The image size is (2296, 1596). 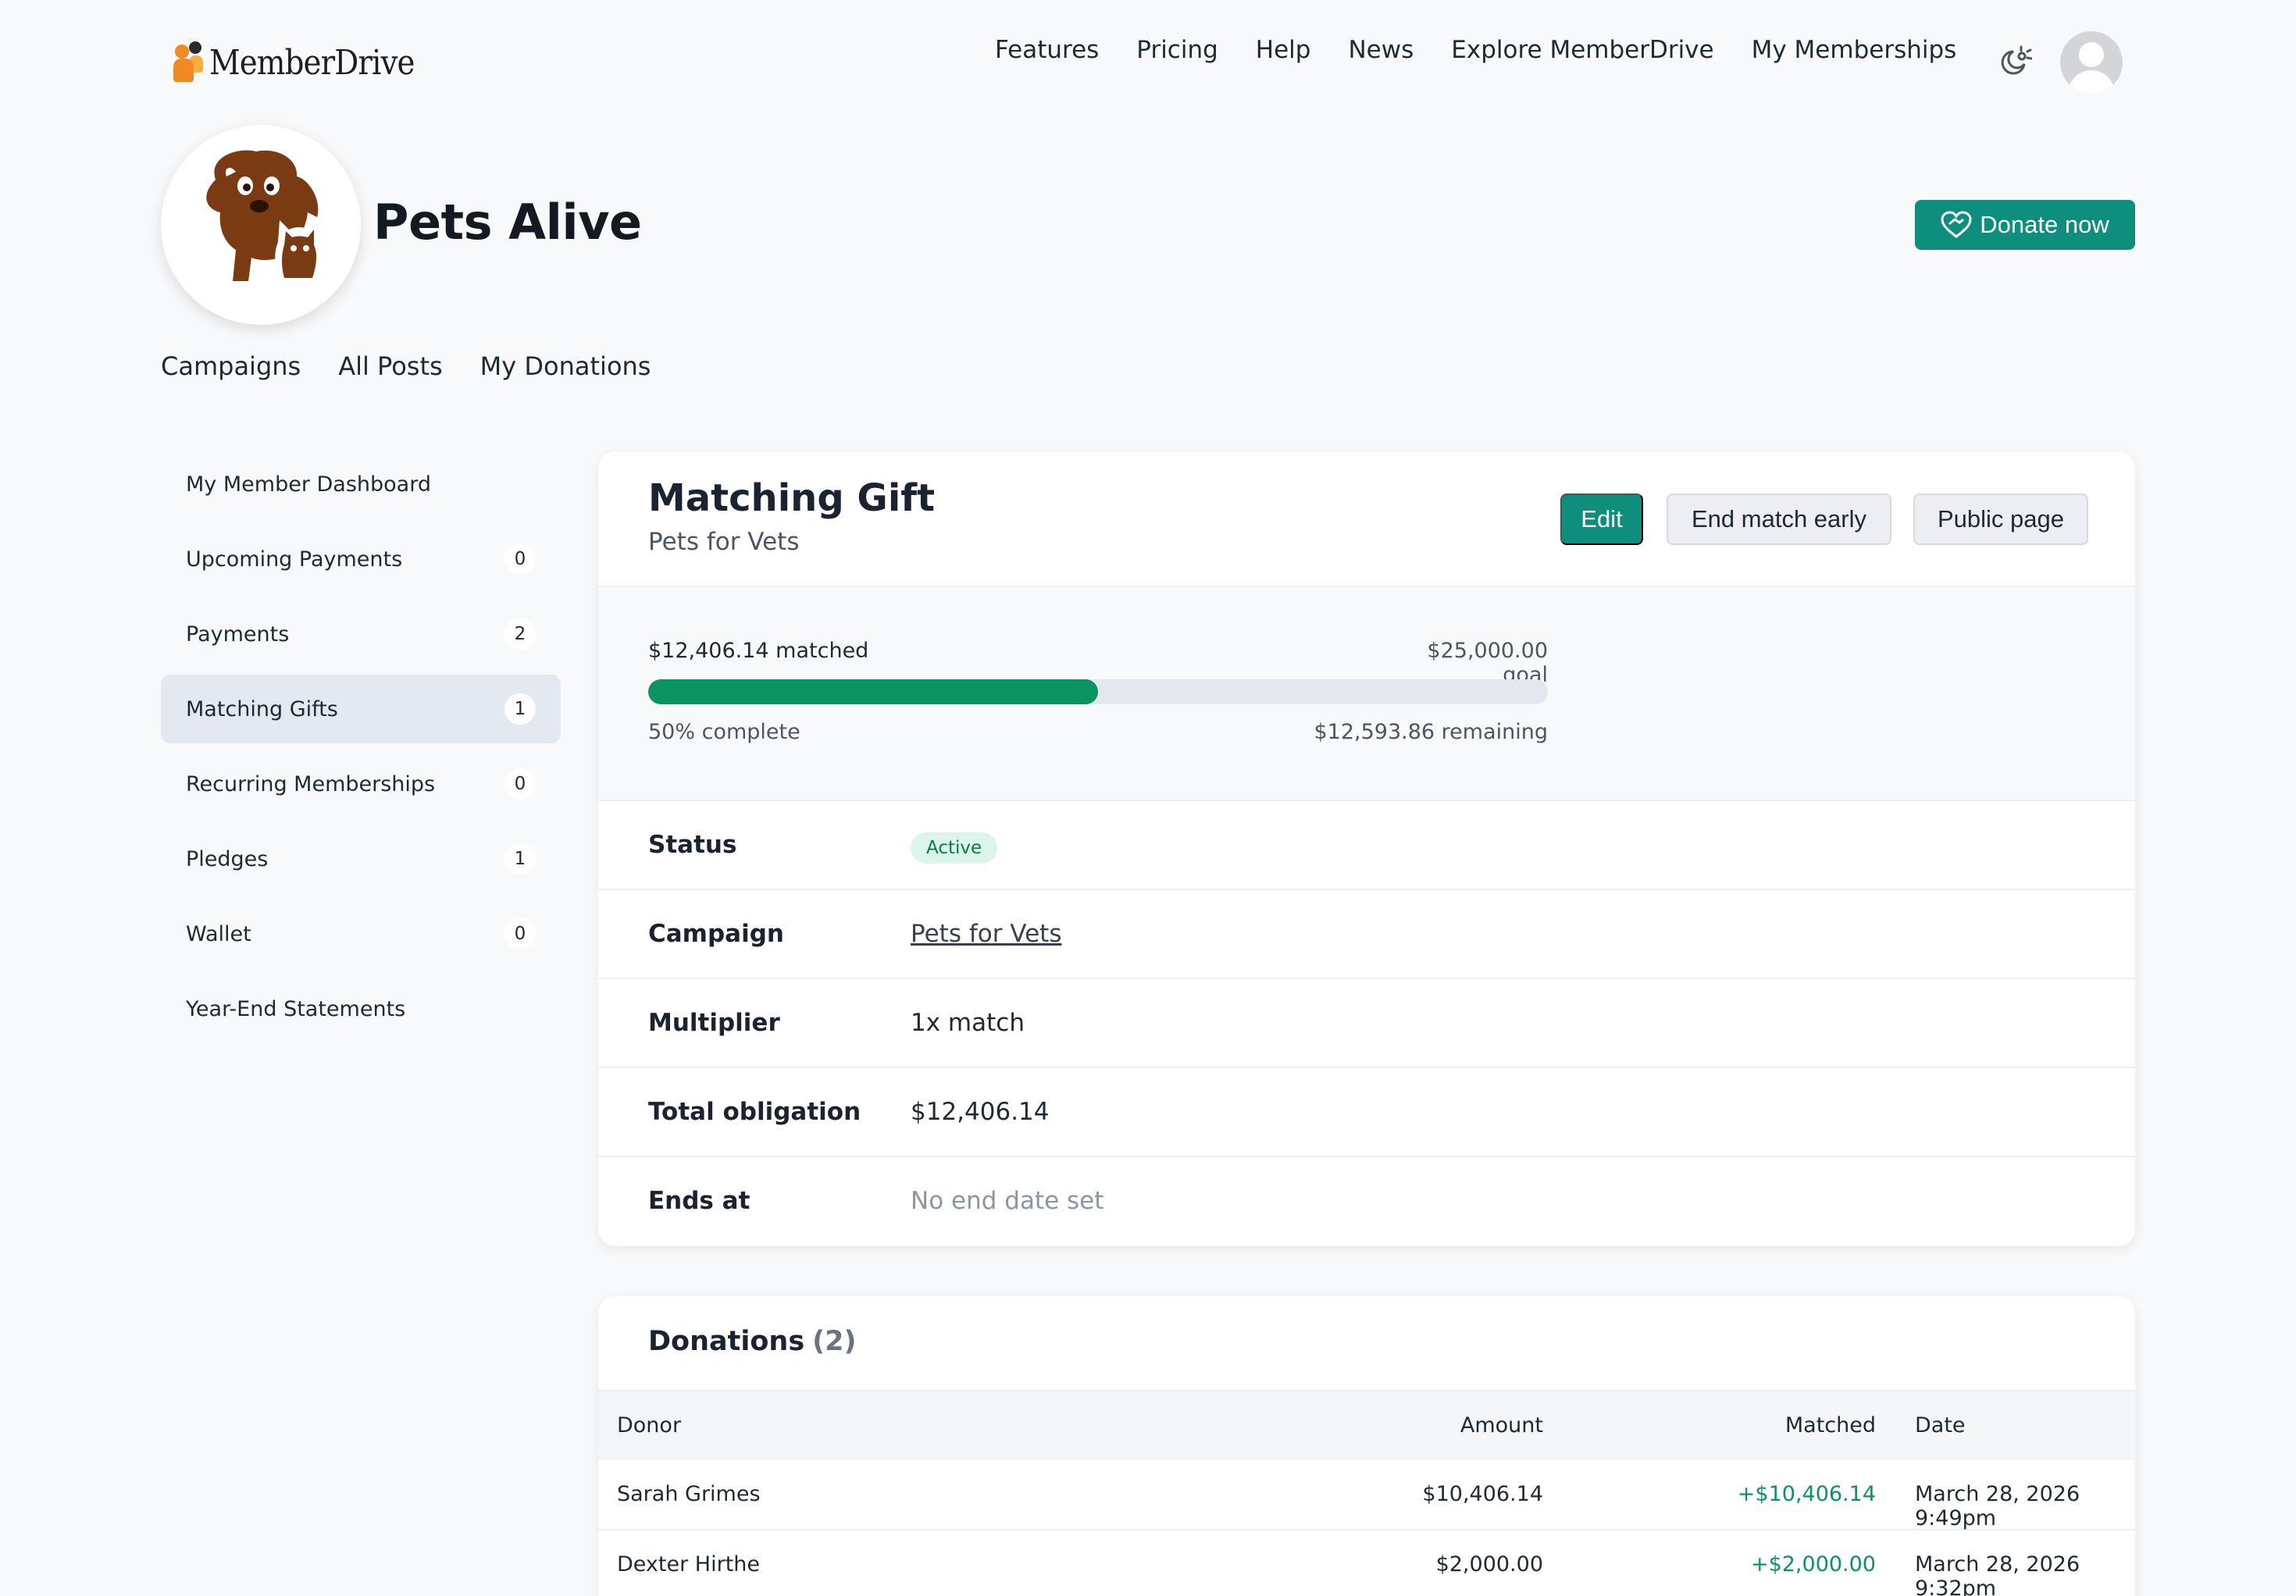 I want to click on sidebar-item-label: Recurring Memberships, so click(x=311, y=783).